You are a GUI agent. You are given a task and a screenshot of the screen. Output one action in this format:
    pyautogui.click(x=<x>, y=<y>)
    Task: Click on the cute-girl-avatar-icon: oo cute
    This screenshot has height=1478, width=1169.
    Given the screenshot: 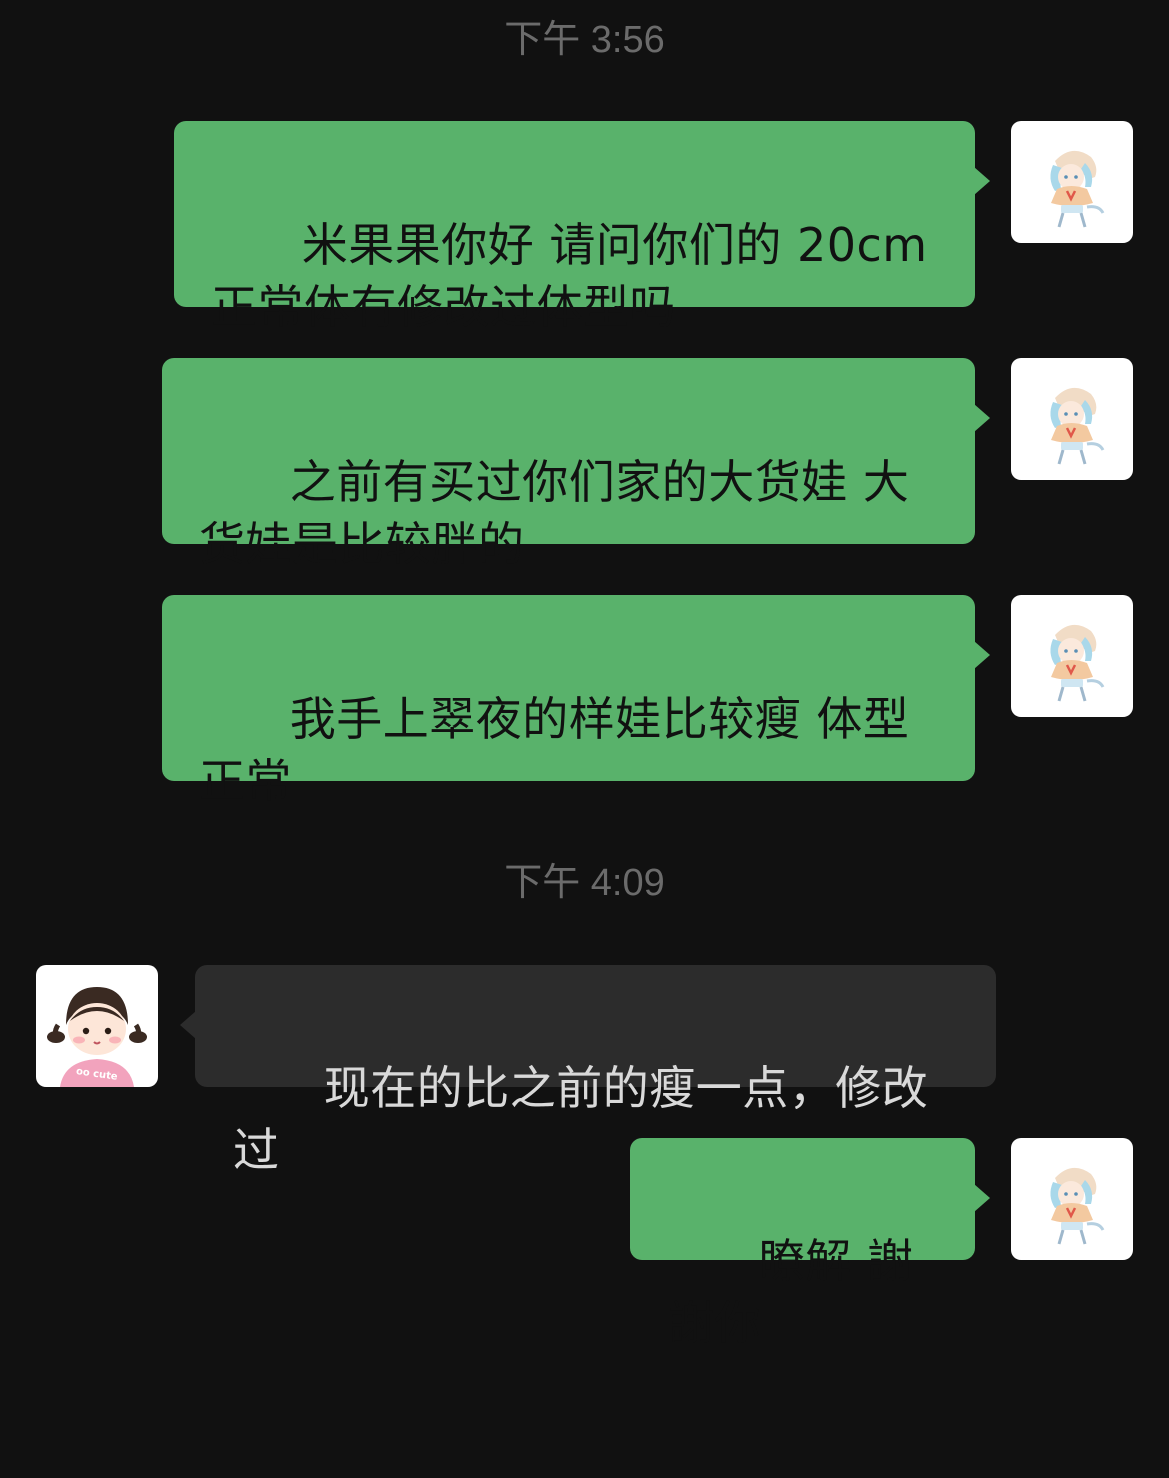 What is the action you would take?
    pyautogui.click(x=97, y=1037)
    